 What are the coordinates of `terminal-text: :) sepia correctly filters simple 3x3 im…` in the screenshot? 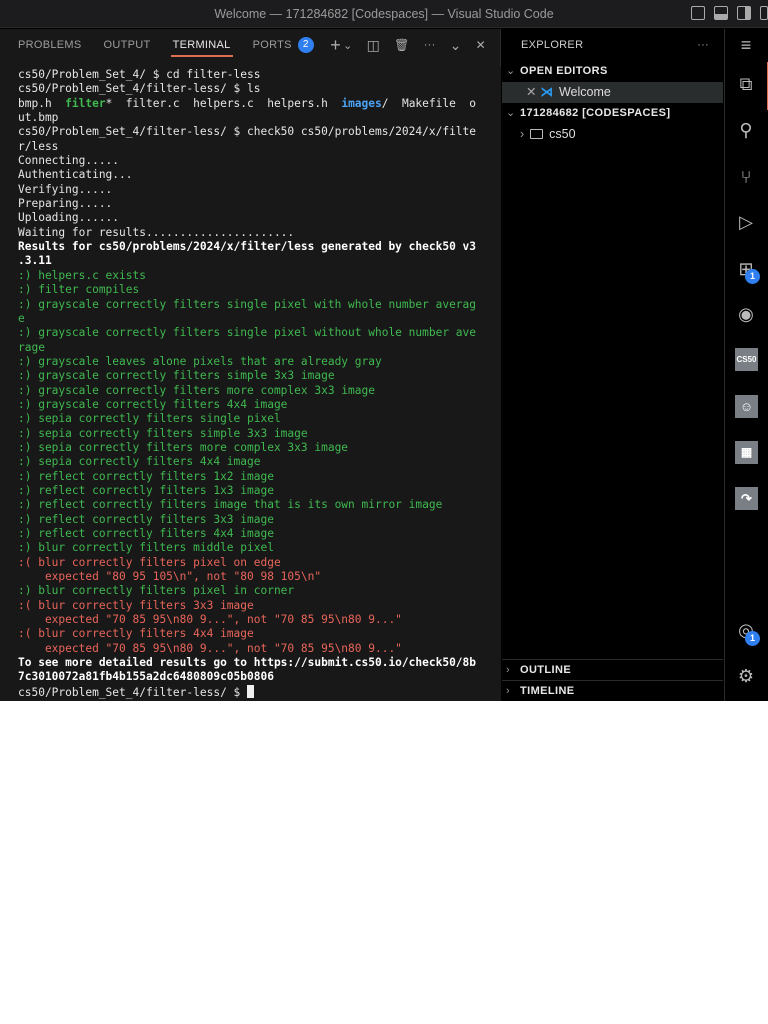 It's located at (163, 433).